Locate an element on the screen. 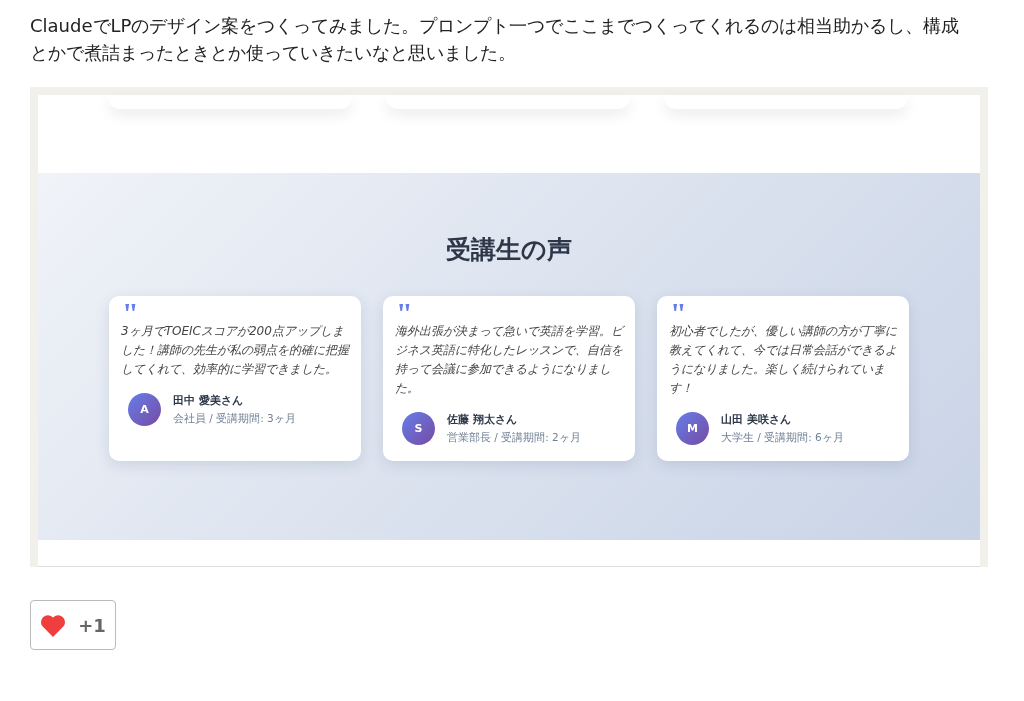 The height and width of the screenshot is (701, 1024). customer-name: 田中 愛美さん is located at coordinates (208, 400).